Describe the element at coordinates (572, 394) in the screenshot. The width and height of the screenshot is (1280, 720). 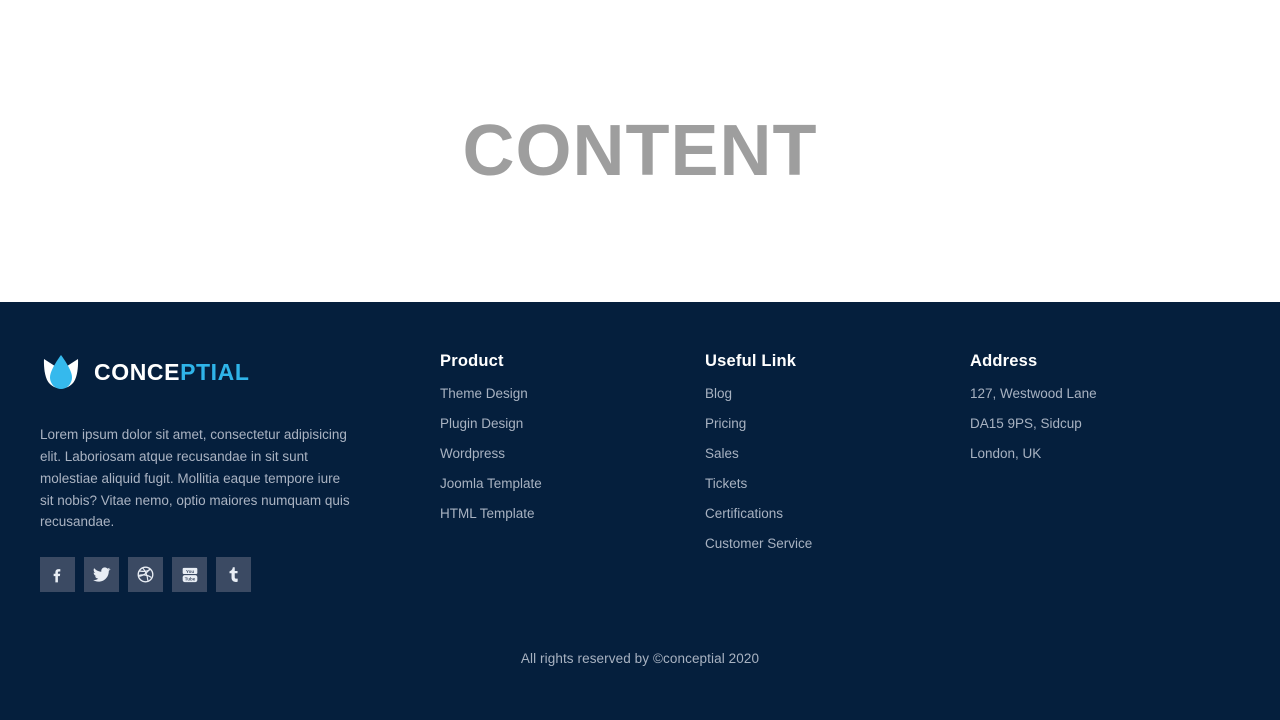
I see `list-item: Theme Design` at that location.